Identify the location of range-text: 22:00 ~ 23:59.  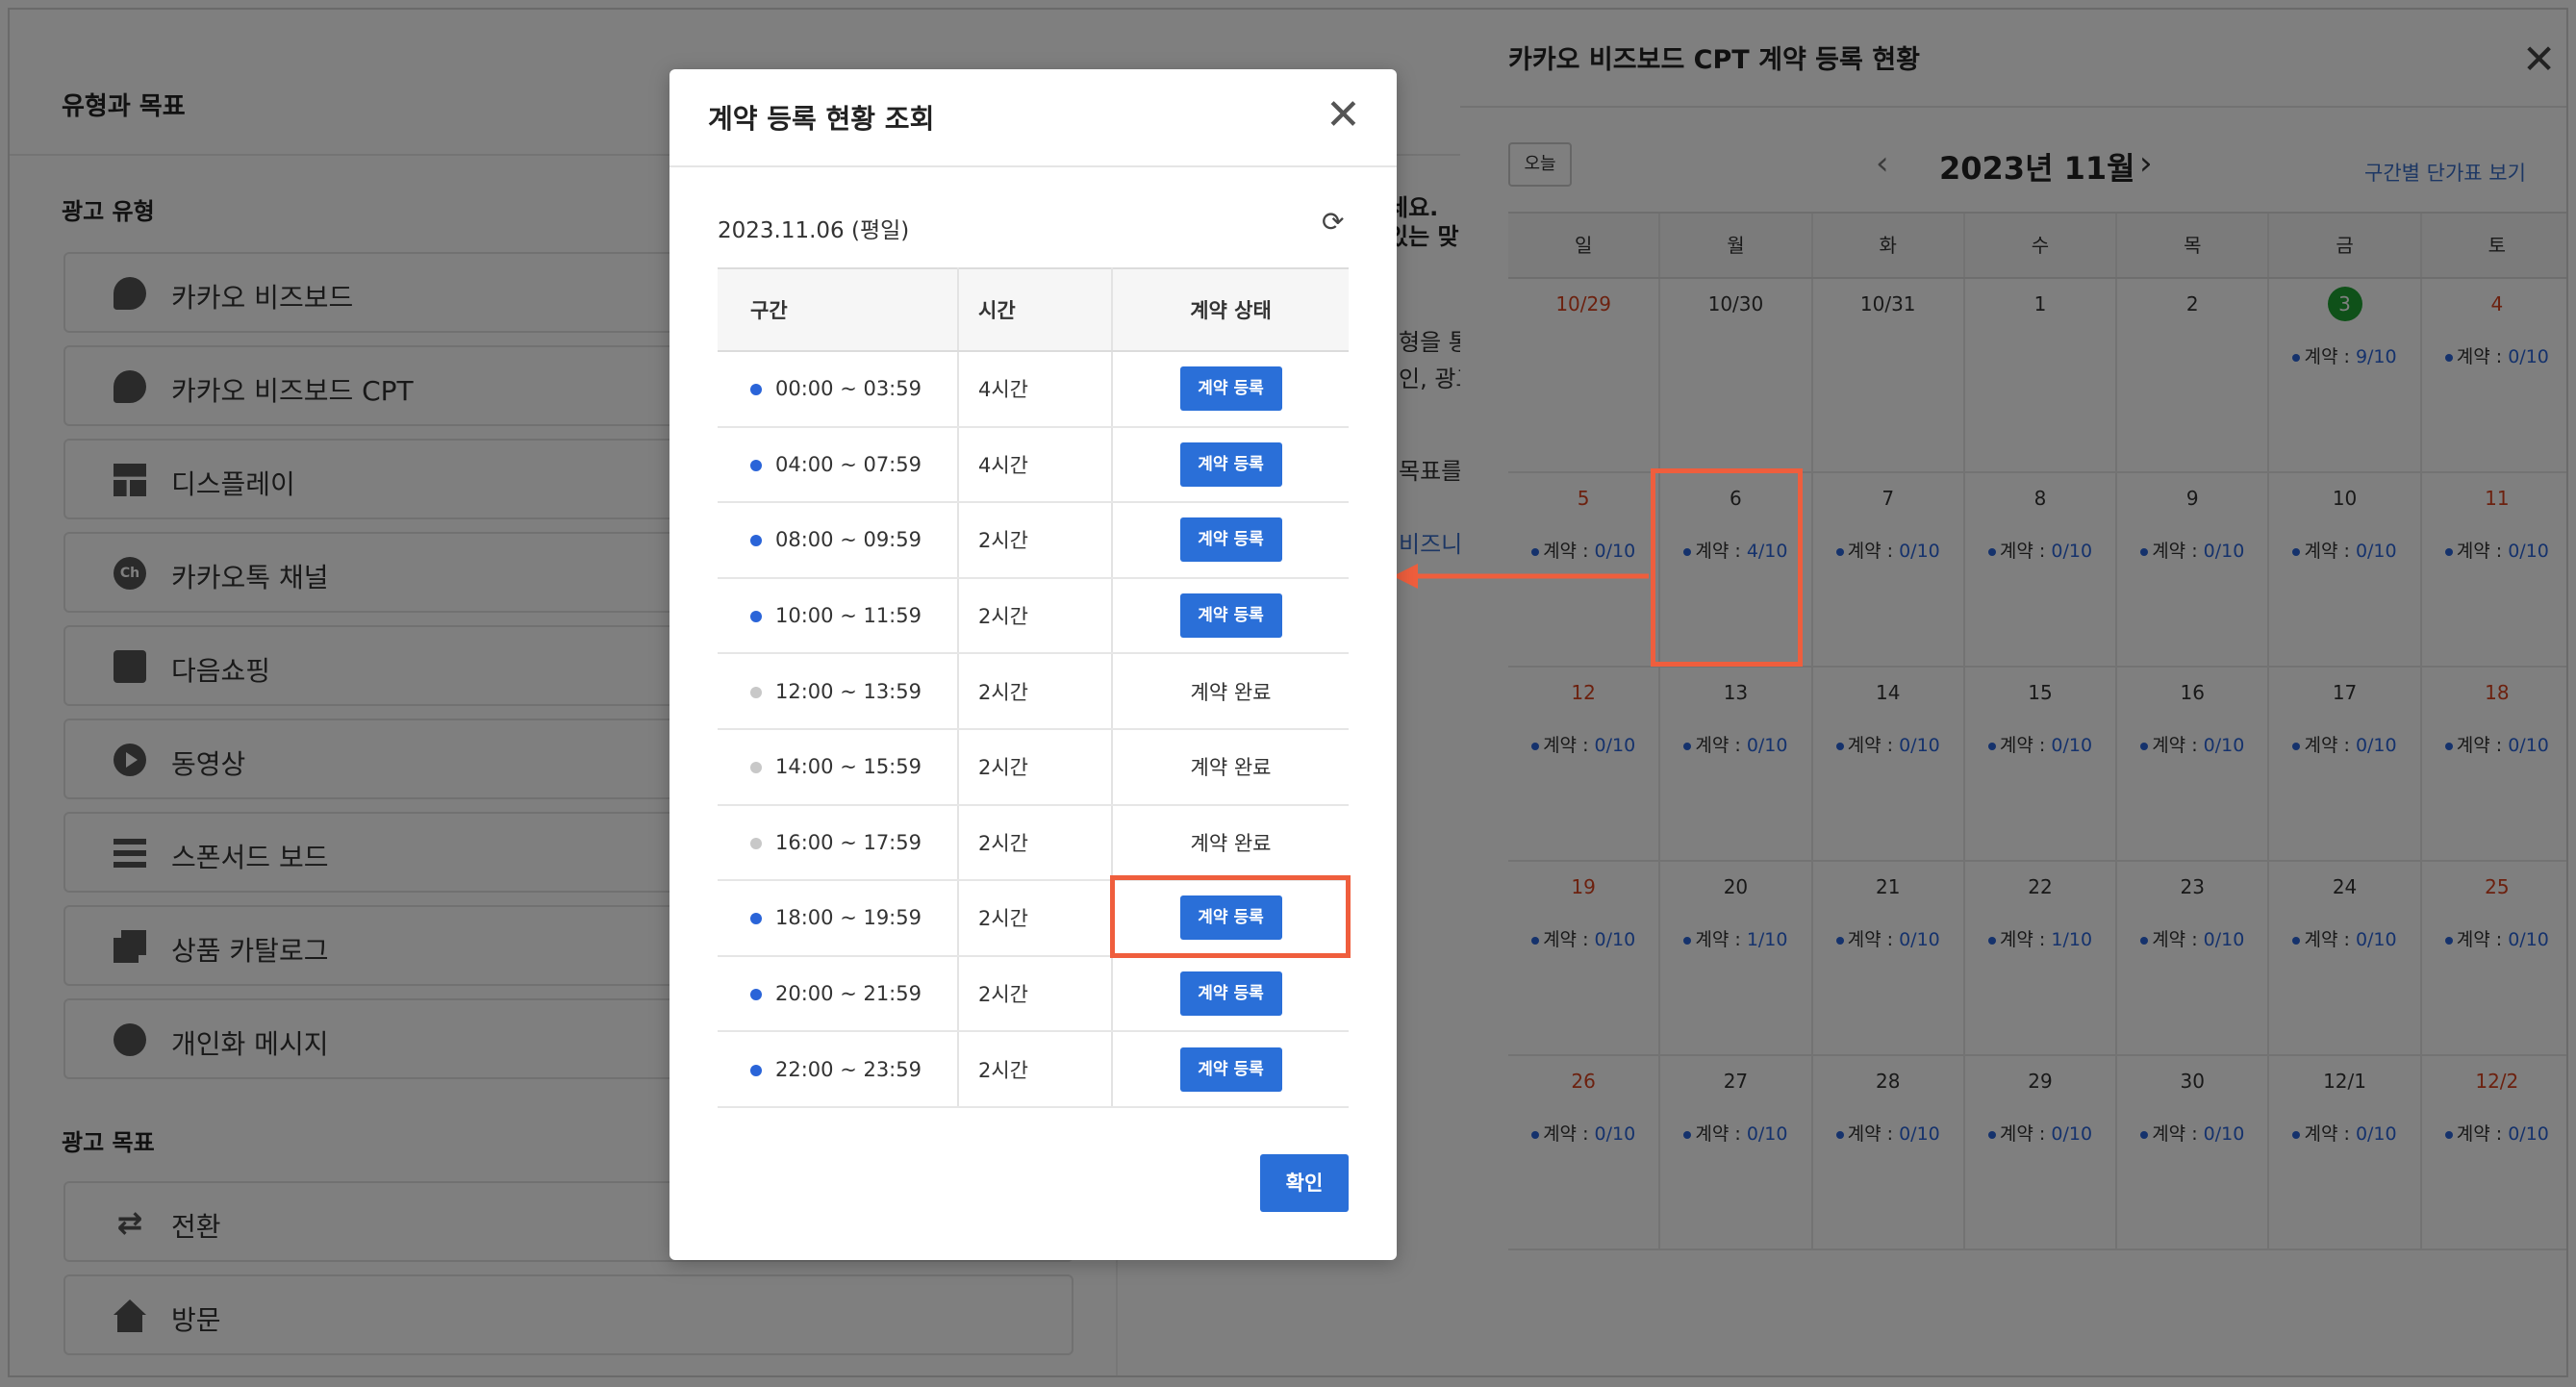
(848, 1069).